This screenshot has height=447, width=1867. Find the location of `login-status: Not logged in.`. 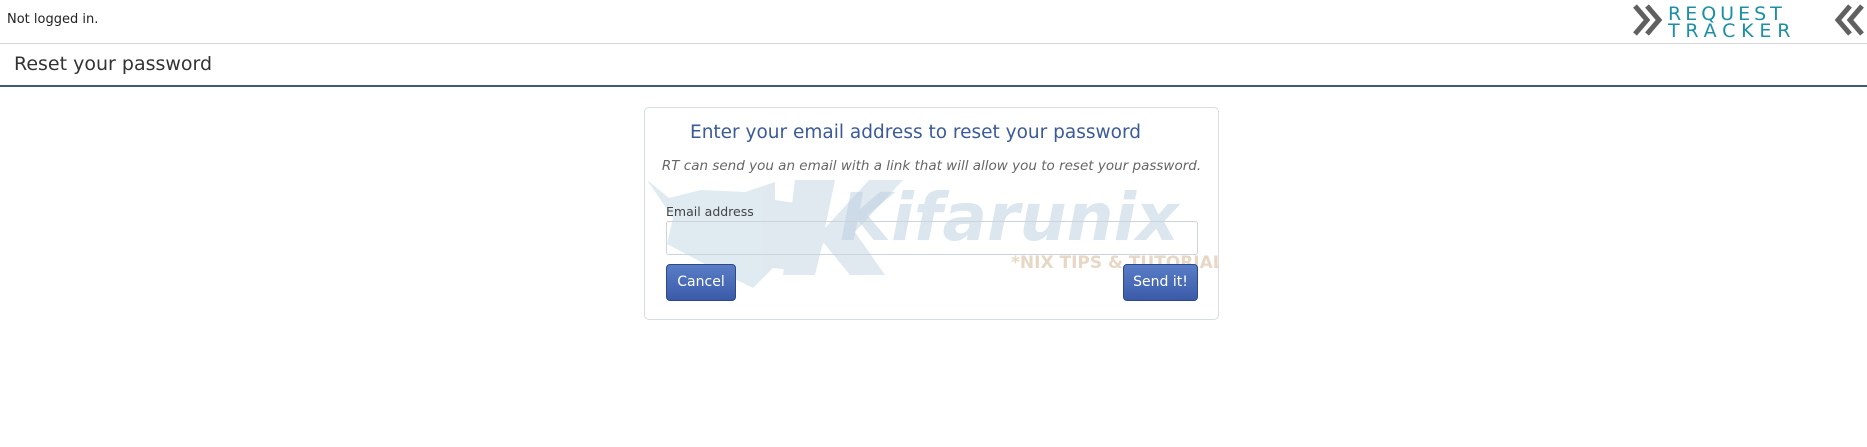

login-status: Not logged in. is located at coordinates (53, 19).